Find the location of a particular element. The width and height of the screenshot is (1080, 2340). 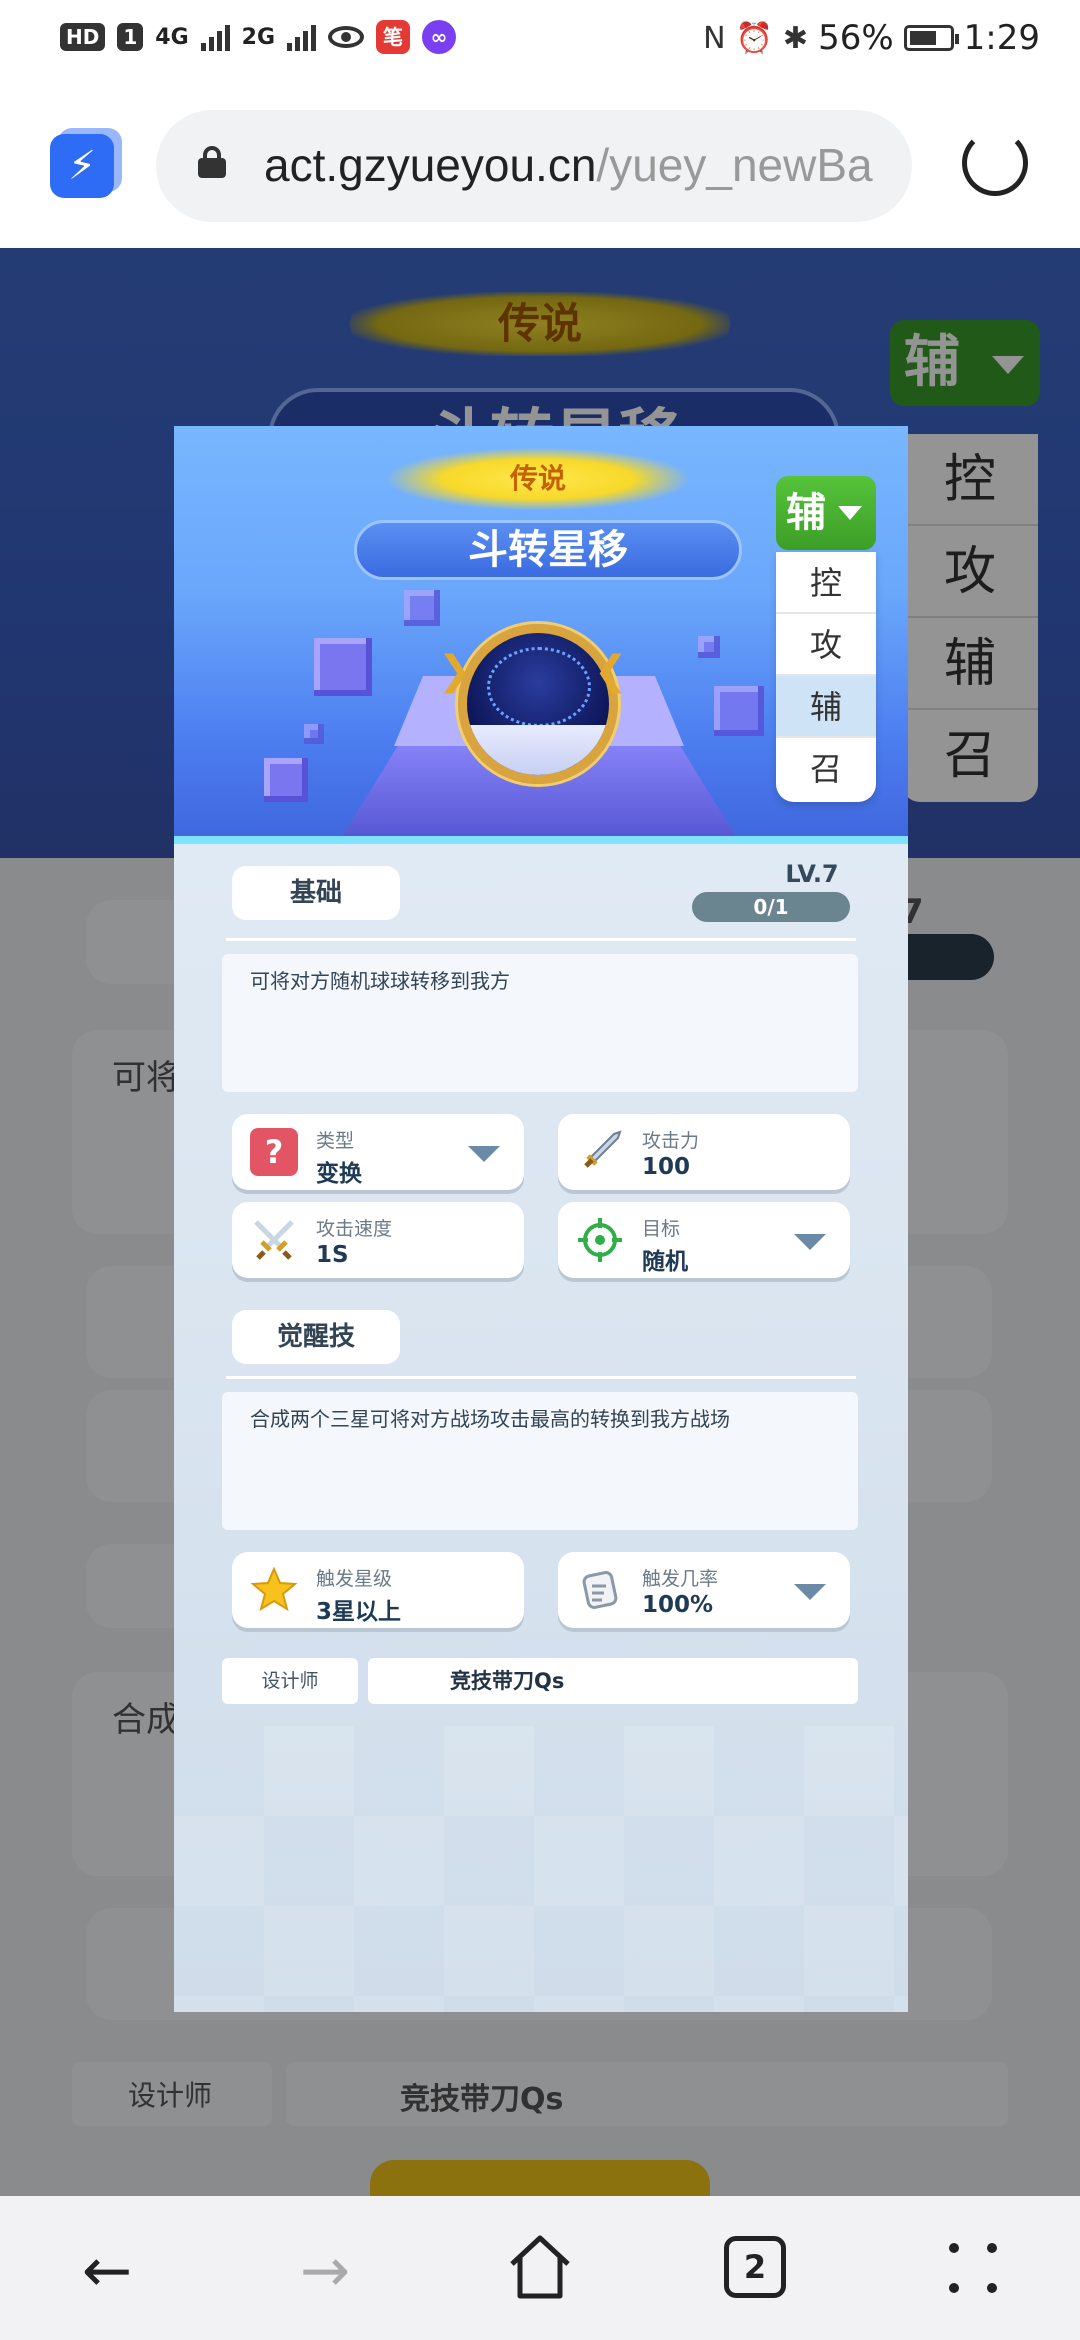

stat-attack: 攻击力 100 is located at coordinates (704, 1152).